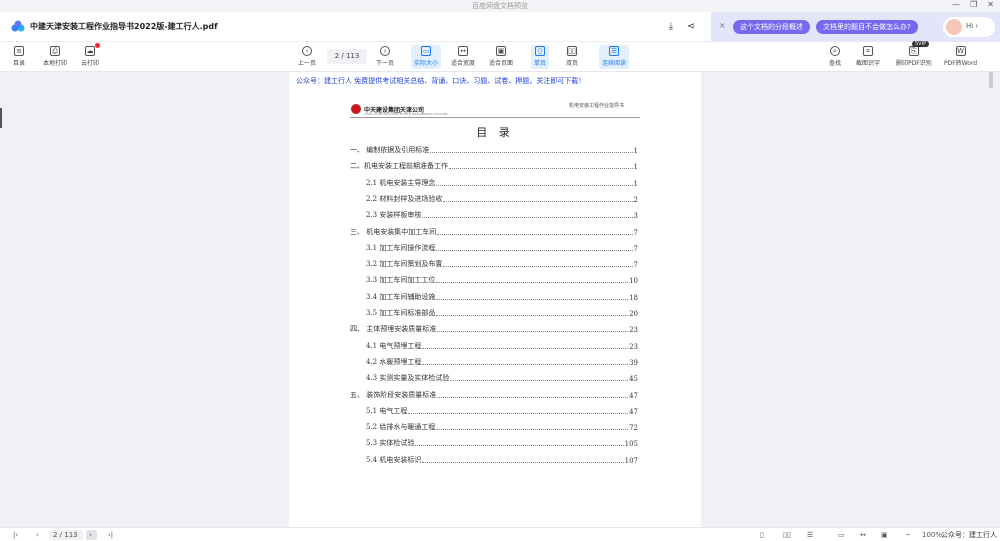 The width and height of the screenshot is (1000, 541). What do you see at coordinates (633, 314) in the screenshot?
I see `toc-entry-page: 20` at bounding box center [633, 314].